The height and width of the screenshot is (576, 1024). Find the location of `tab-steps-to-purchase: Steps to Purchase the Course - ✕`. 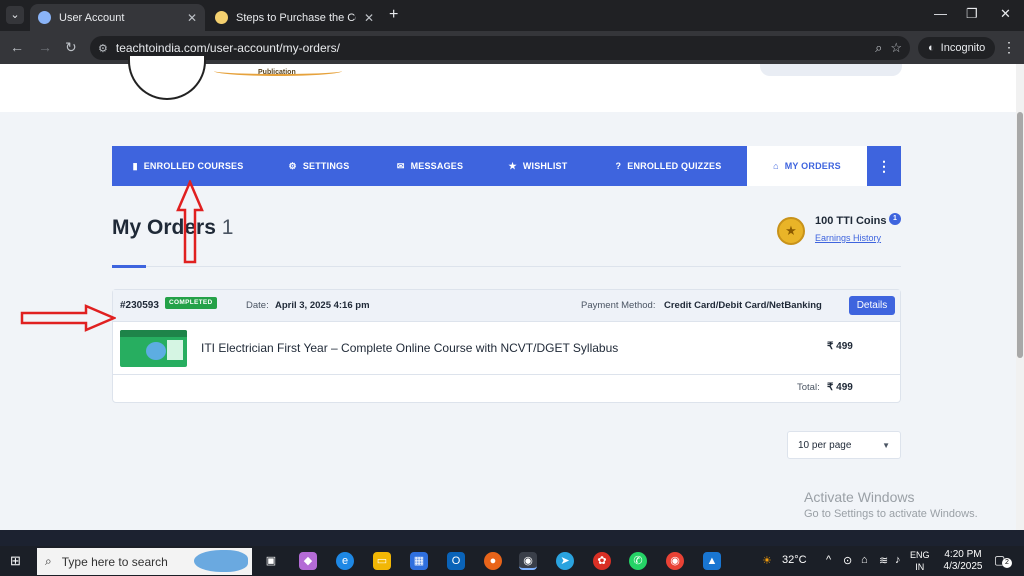

tab-steps-to-purchase: Steps to Purchase the Course - ✕ is located at coordinates (294, 17).